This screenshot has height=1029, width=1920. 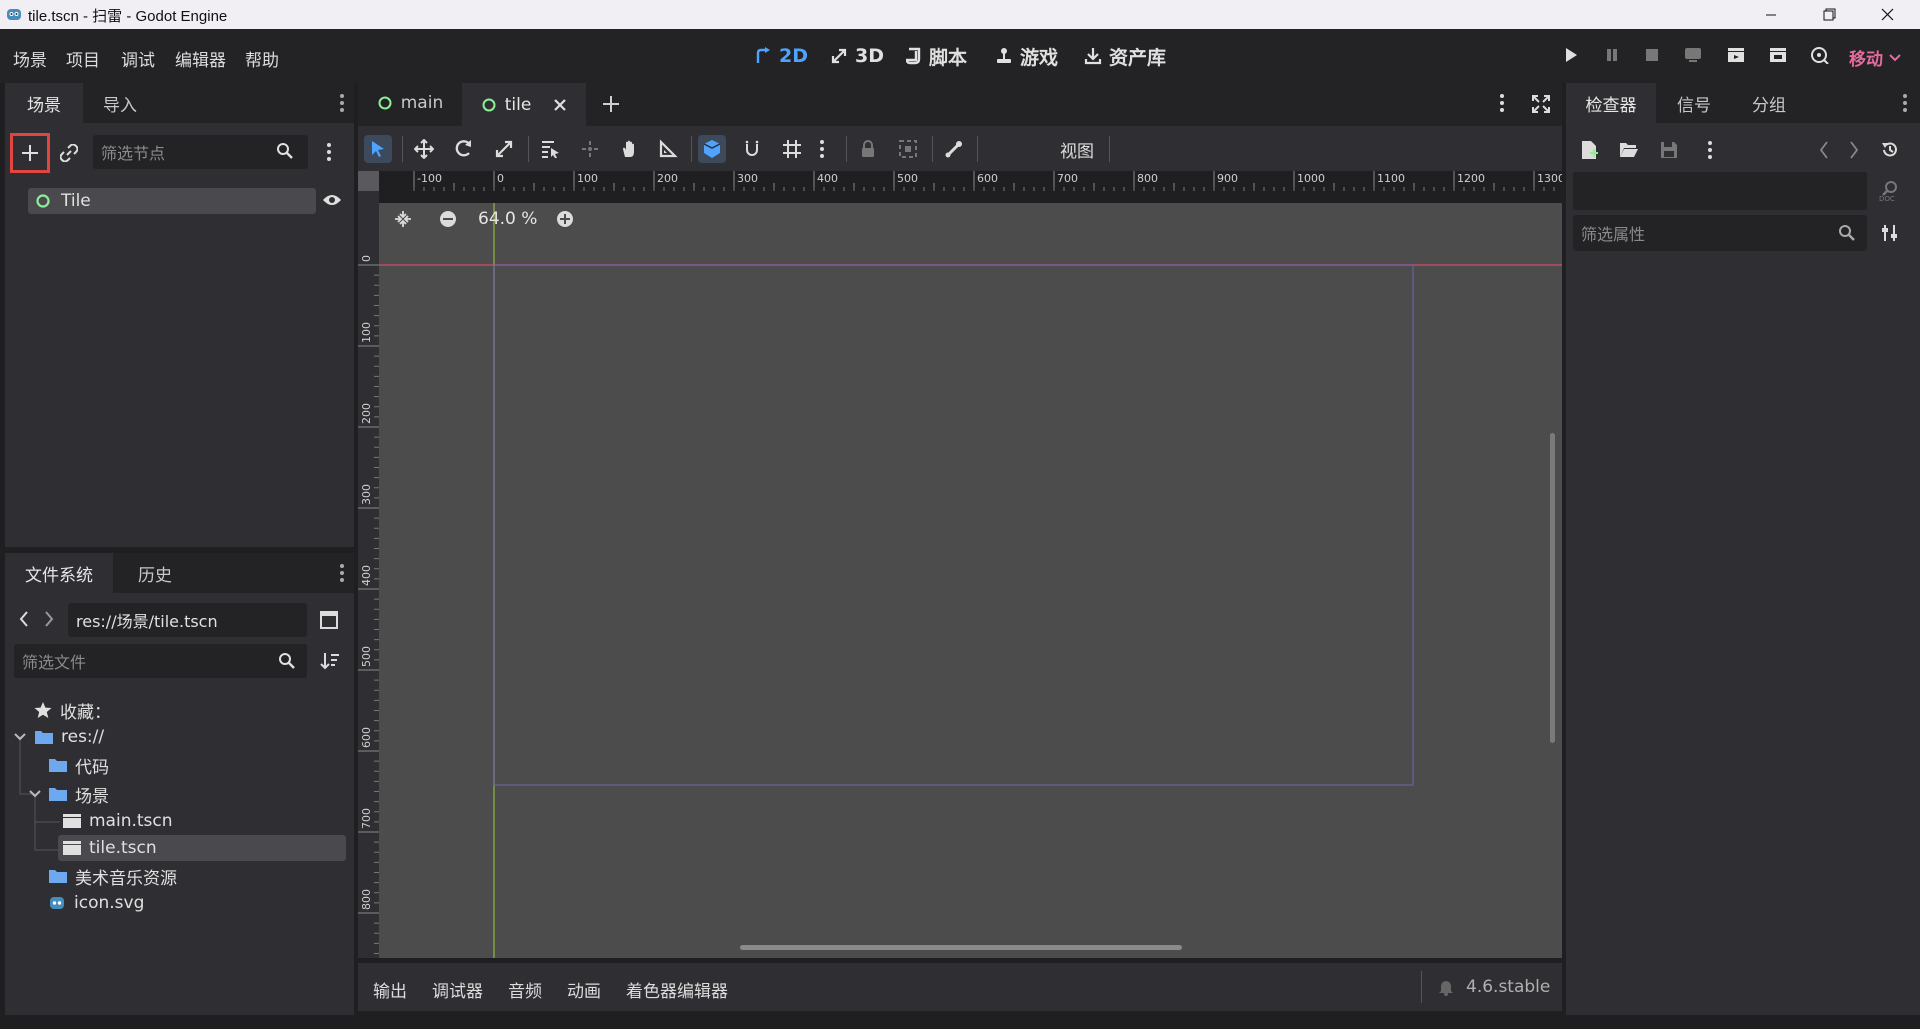 I want to click on tab-signals: 信号, so click(x=1694, y=103).